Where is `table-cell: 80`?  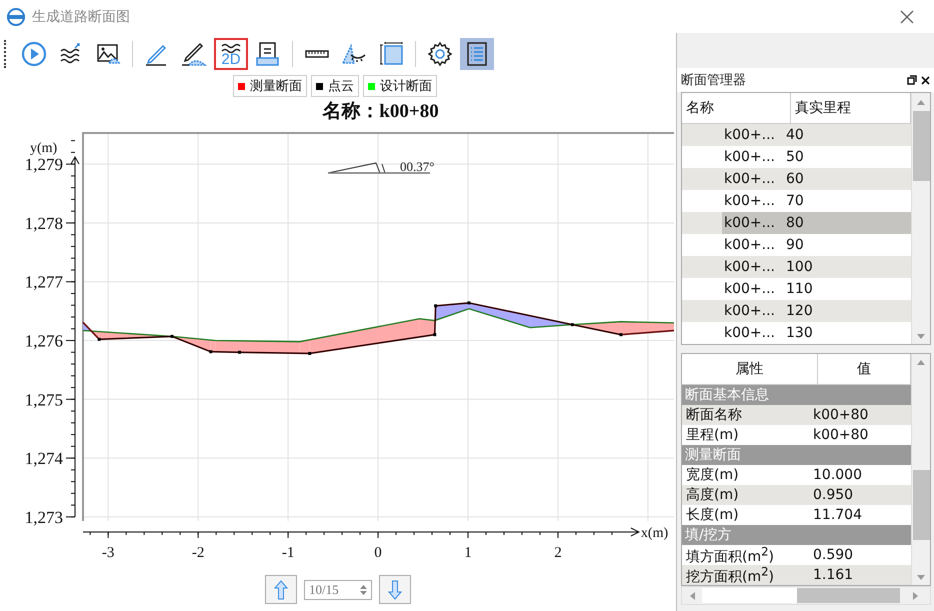 table-cell: 80 is located at coordinates (846, 223).